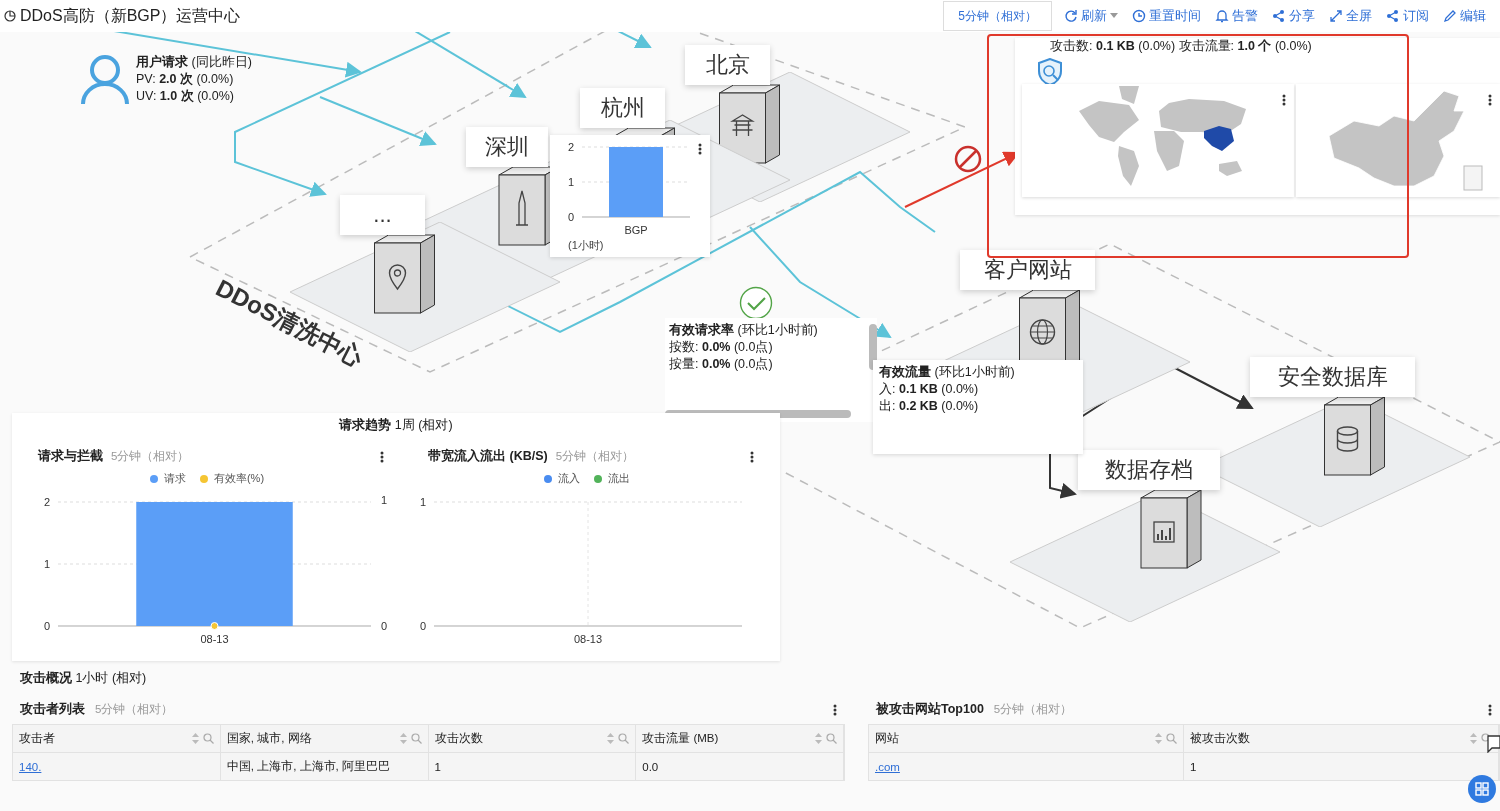 This screenshot has width=1500, height=811. I want to click on node-label: 安全数据库, so click(1332, 377).